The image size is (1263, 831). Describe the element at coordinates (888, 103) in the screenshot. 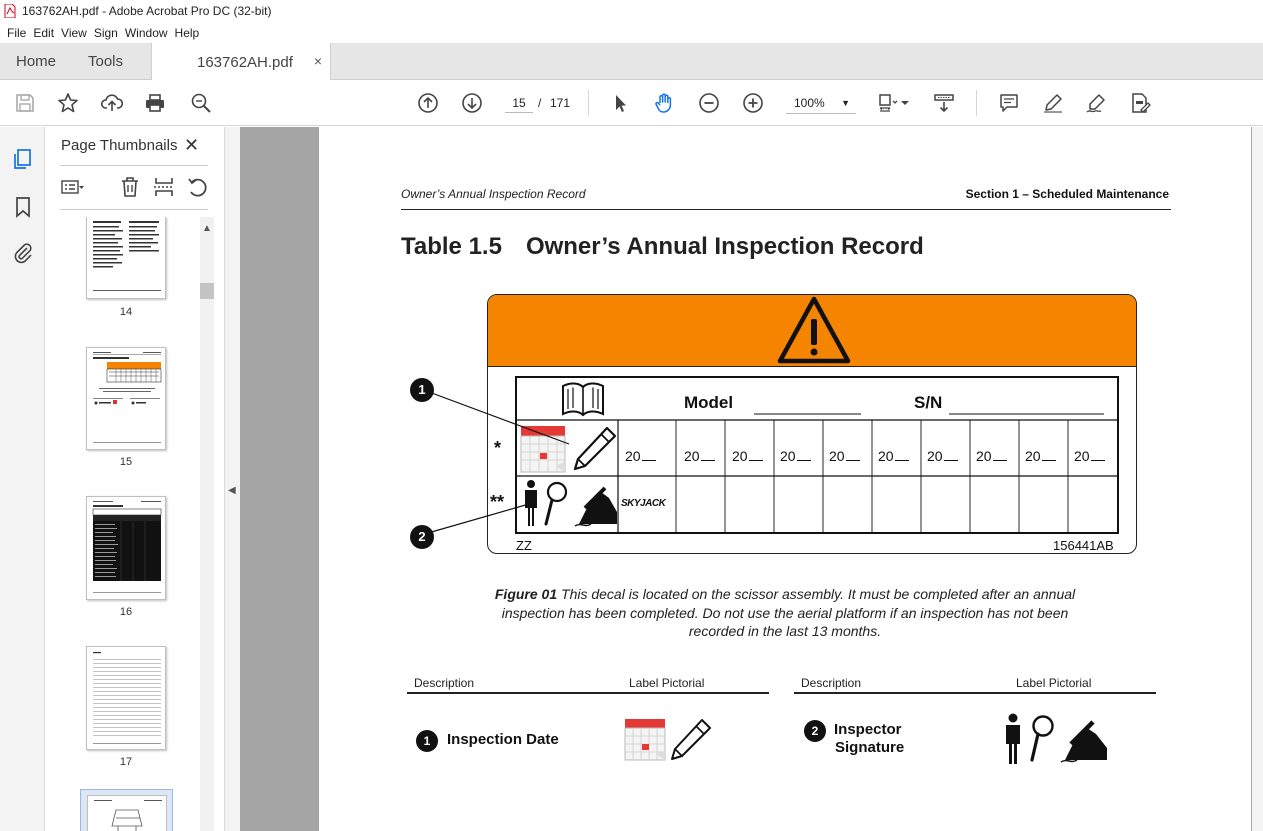

I see `page-fit-icon` at that location.